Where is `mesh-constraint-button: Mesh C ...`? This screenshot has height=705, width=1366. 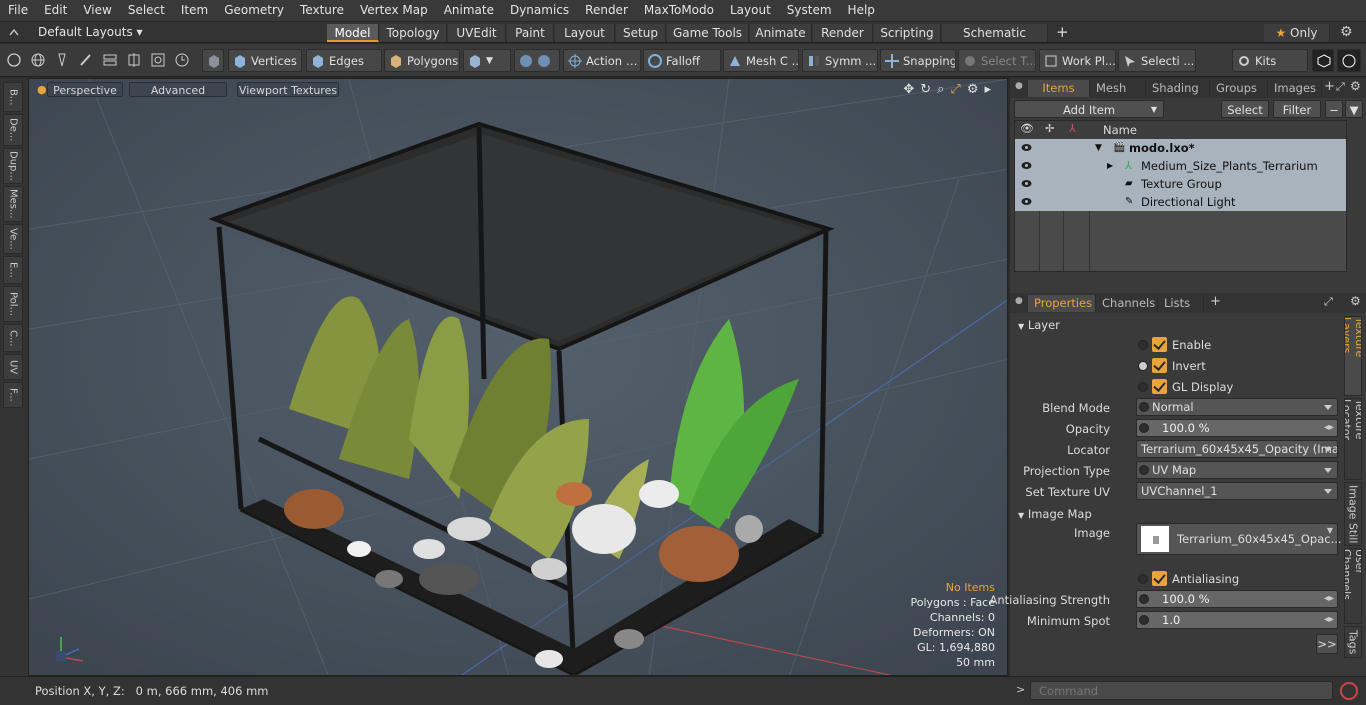 mesh-constraint-button: Mesh C ... is located at coordinates (761, 60).